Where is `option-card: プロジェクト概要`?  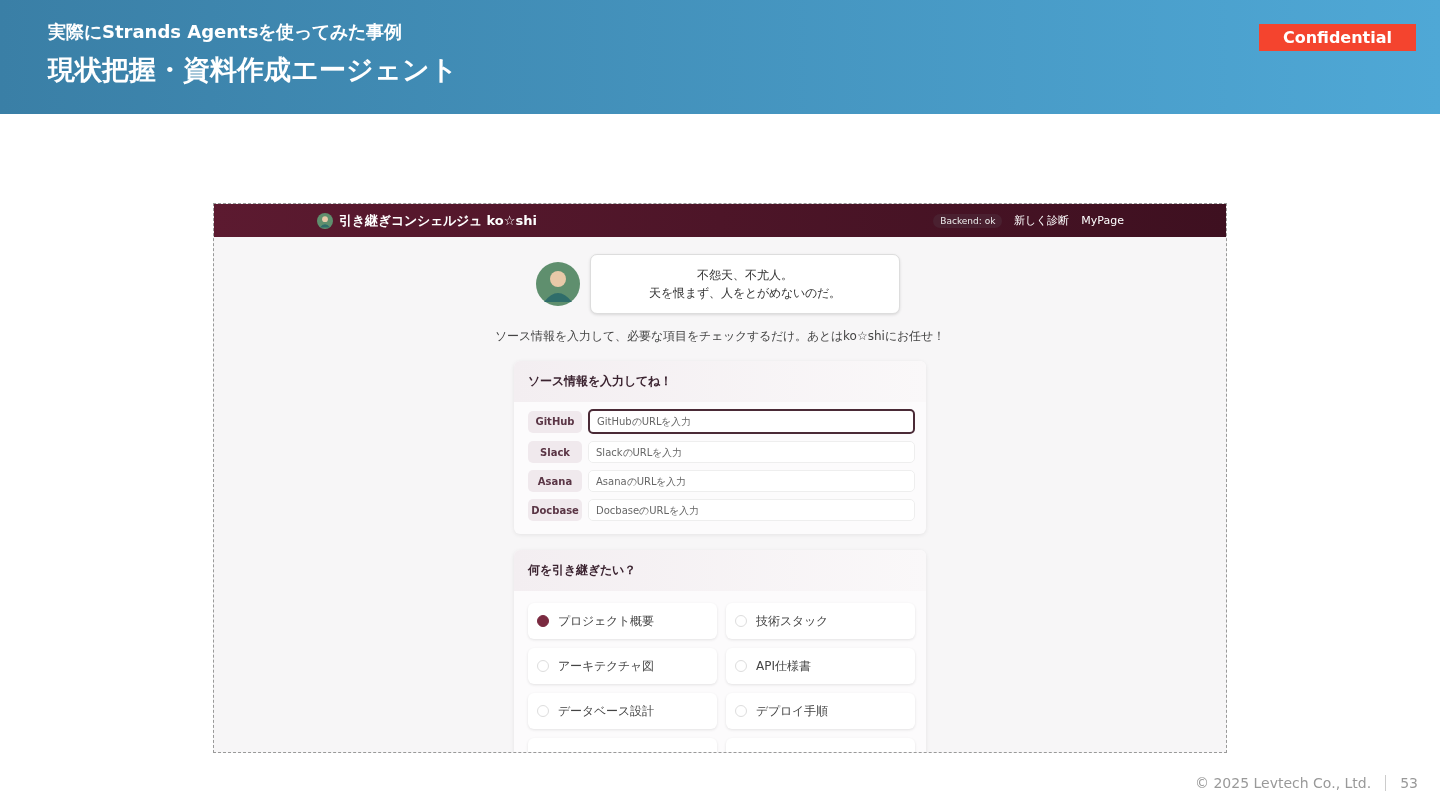
option-card: プロジェクト概要 is located at coordinates (622, 621).